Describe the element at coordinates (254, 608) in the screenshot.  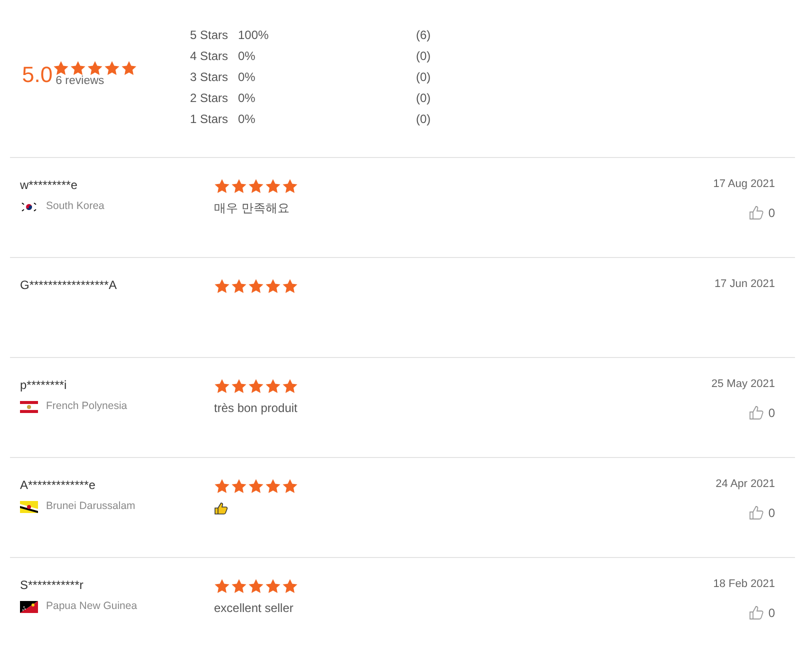
I see `review-comment: excellent seller` at that location.